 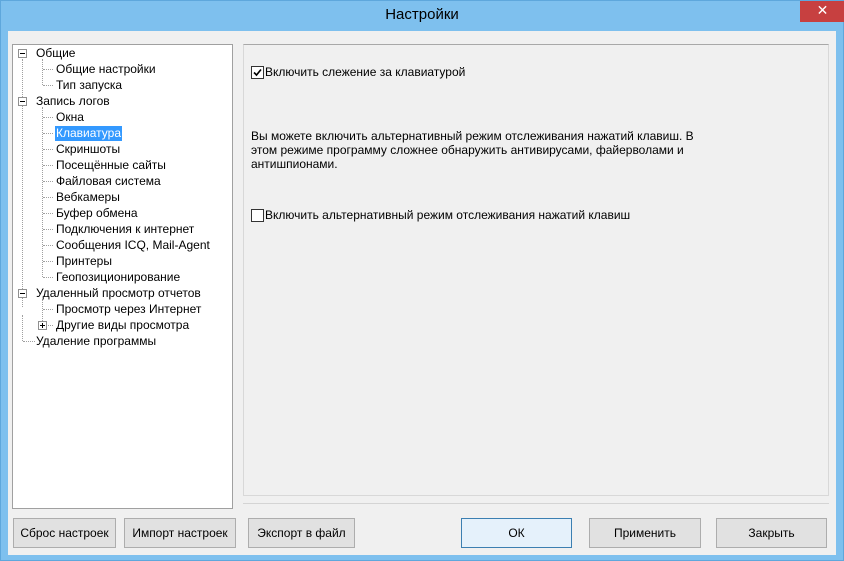 I want to click on enable-keyboard-label: Включить слежение за клавиатурой, so click(x=365, y=72).